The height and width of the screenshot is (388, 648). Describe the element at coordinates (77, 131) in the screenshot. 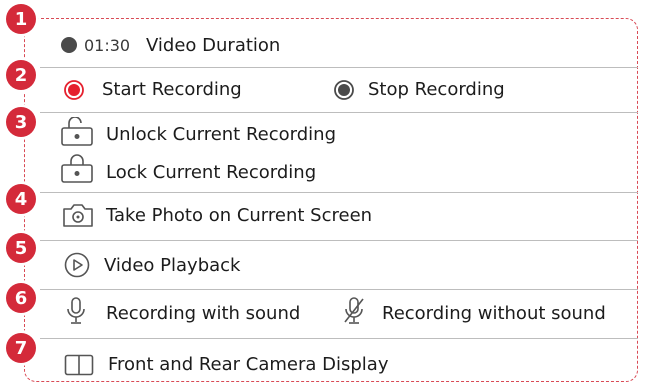

I see `unlock-icon` at that location.